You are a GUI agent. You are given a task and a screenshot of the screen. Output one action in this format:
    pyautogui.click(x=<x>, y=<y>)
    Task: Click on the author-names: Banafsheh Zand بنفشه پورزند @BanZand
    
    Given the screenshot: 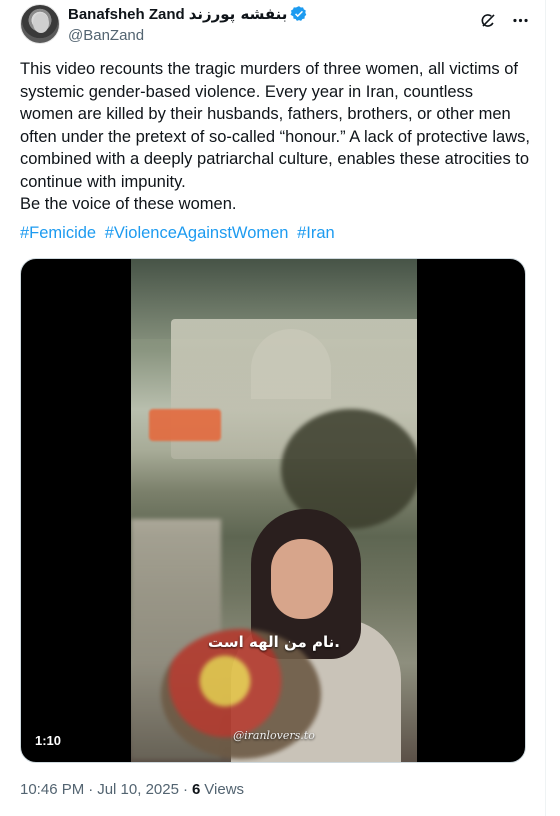 What is the action you would take?
    pyautogui.click(x=188, y=24)
    